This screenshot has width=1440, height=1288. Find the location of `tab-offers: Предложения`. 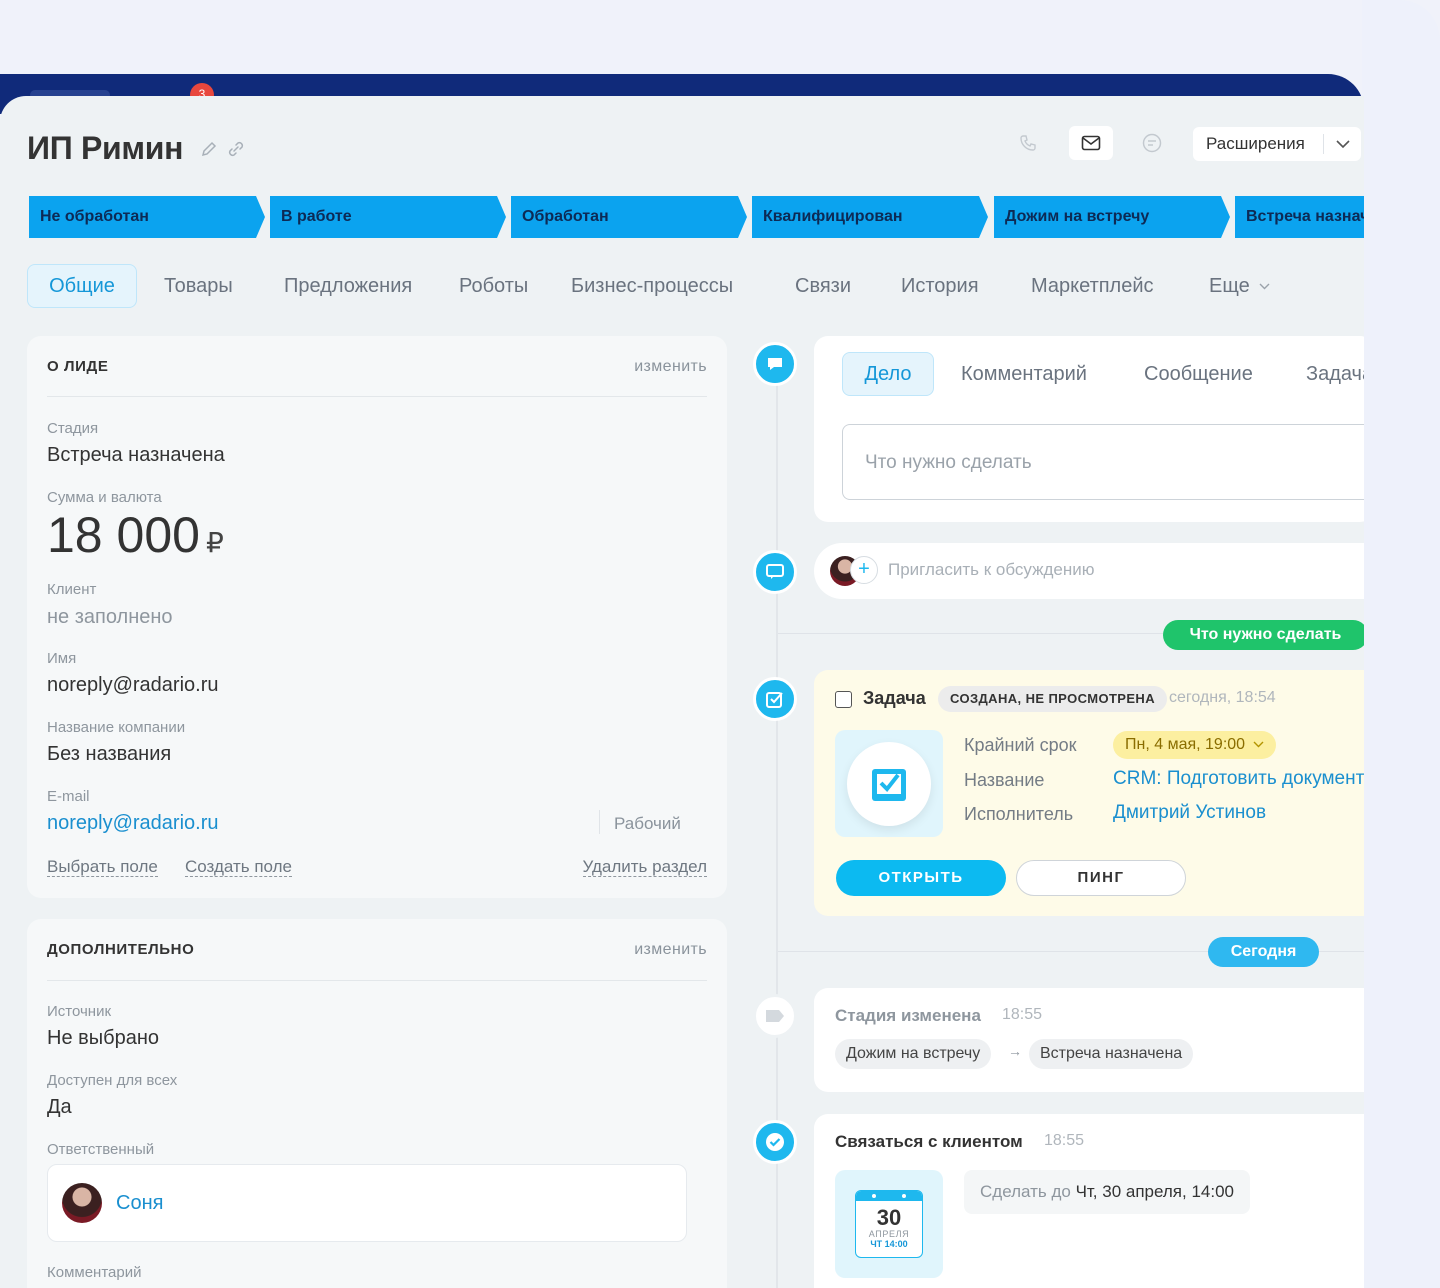

tab-offers: Предложения is located at coordinates (348, 286).